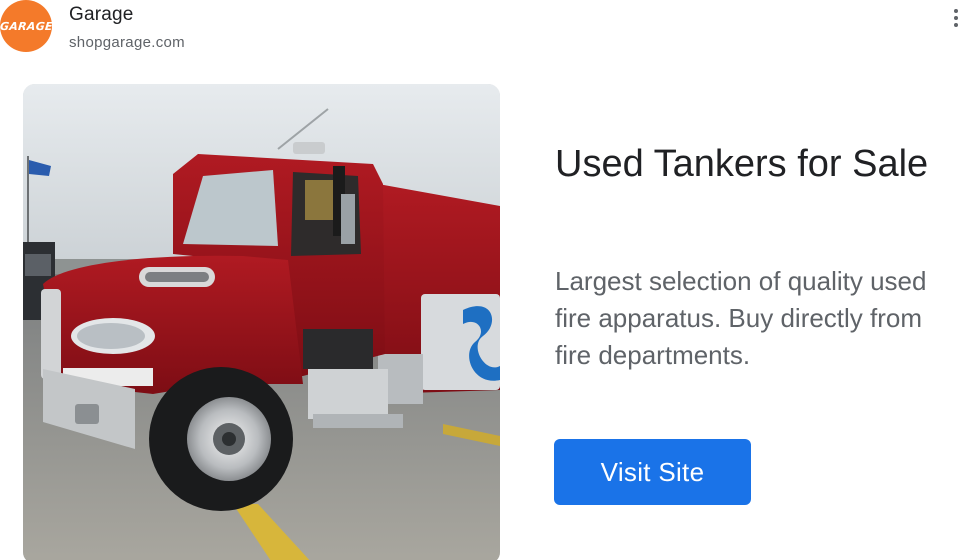 This screenshot has width=960, height=560. I want to click on ad-headline: Used Tankers for Sale, so click(750, 164).